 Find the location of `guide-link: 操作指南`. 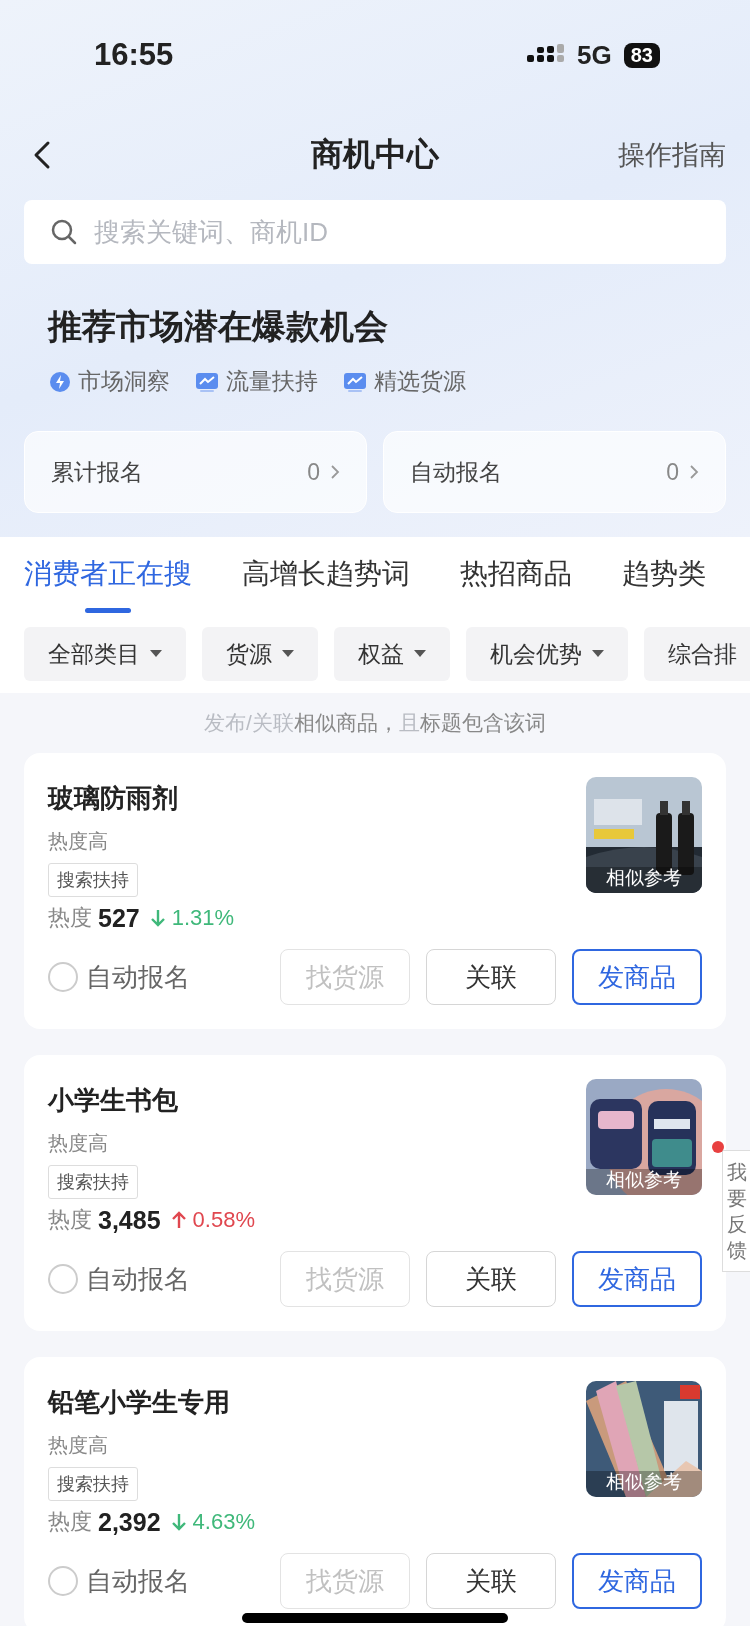

guide-link: 操作指南 is located at coordinates (672, 155).